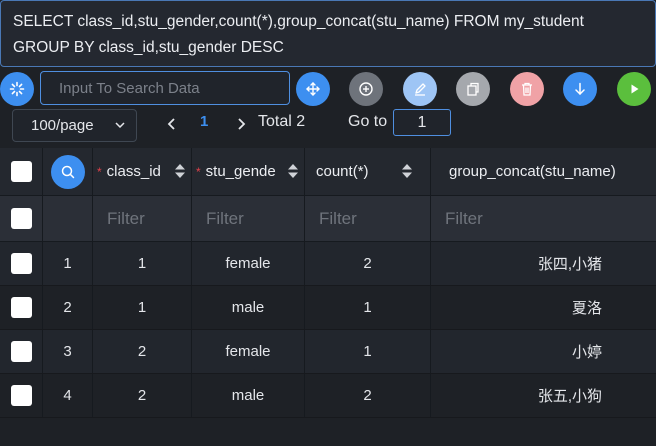 Image resolution: width=656 pixels, height=446 pixels. What do you see at coordinates (543, 307) in the screenshot?
I see `cell-group-concat: 夏洛` at bounding box center [543, 307].